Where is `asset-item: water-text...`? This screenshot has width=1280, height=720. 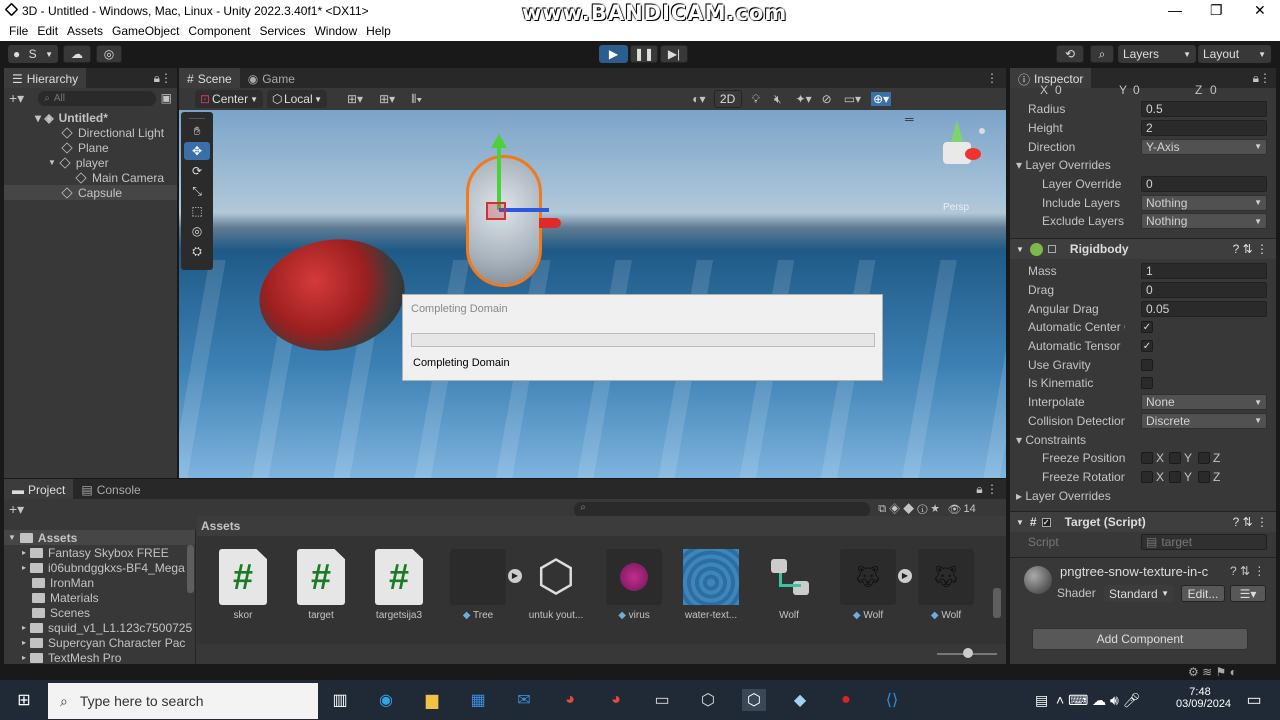
asset-item: water-text... is located at coordinates (711, 585).